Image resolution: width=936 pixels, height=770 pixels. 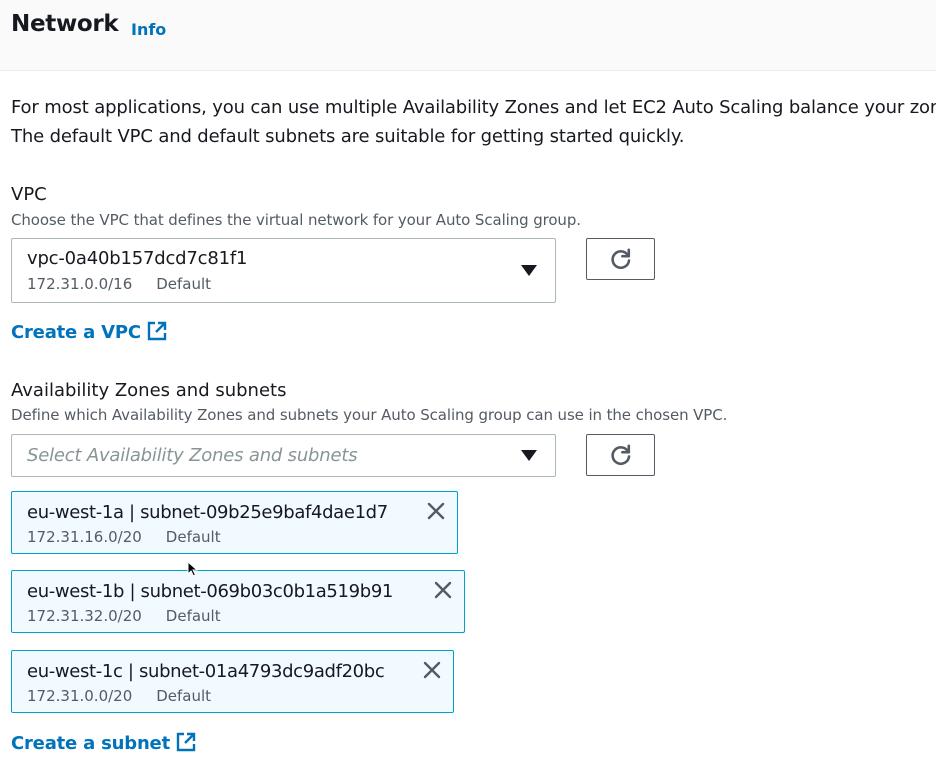 What do you see at coordinates (210, 591) in the screenshot?
I see `subnet-token-title: eu-west-1b | subnet-069b03c0b1a519b91` at bounding box center [210, 591].